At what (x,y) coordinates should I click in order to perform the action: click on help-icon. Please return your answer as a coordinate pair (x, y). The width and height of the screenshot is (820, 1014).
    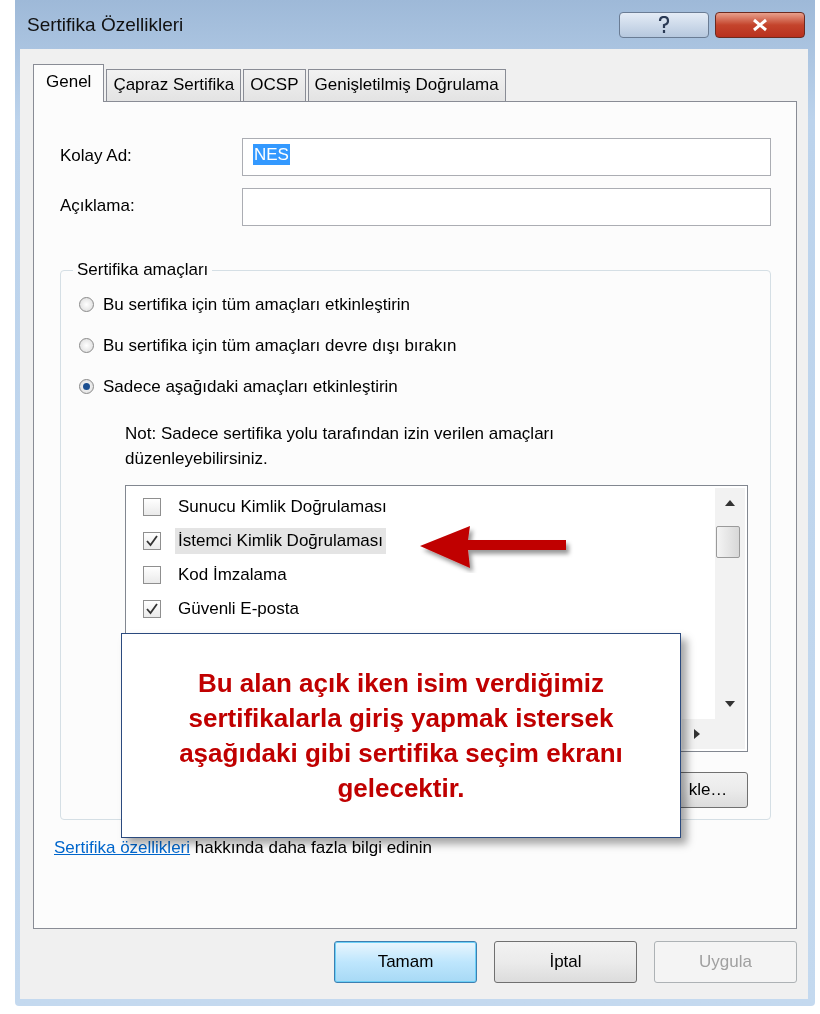
    Looking at the image, I should click on (664, 24).